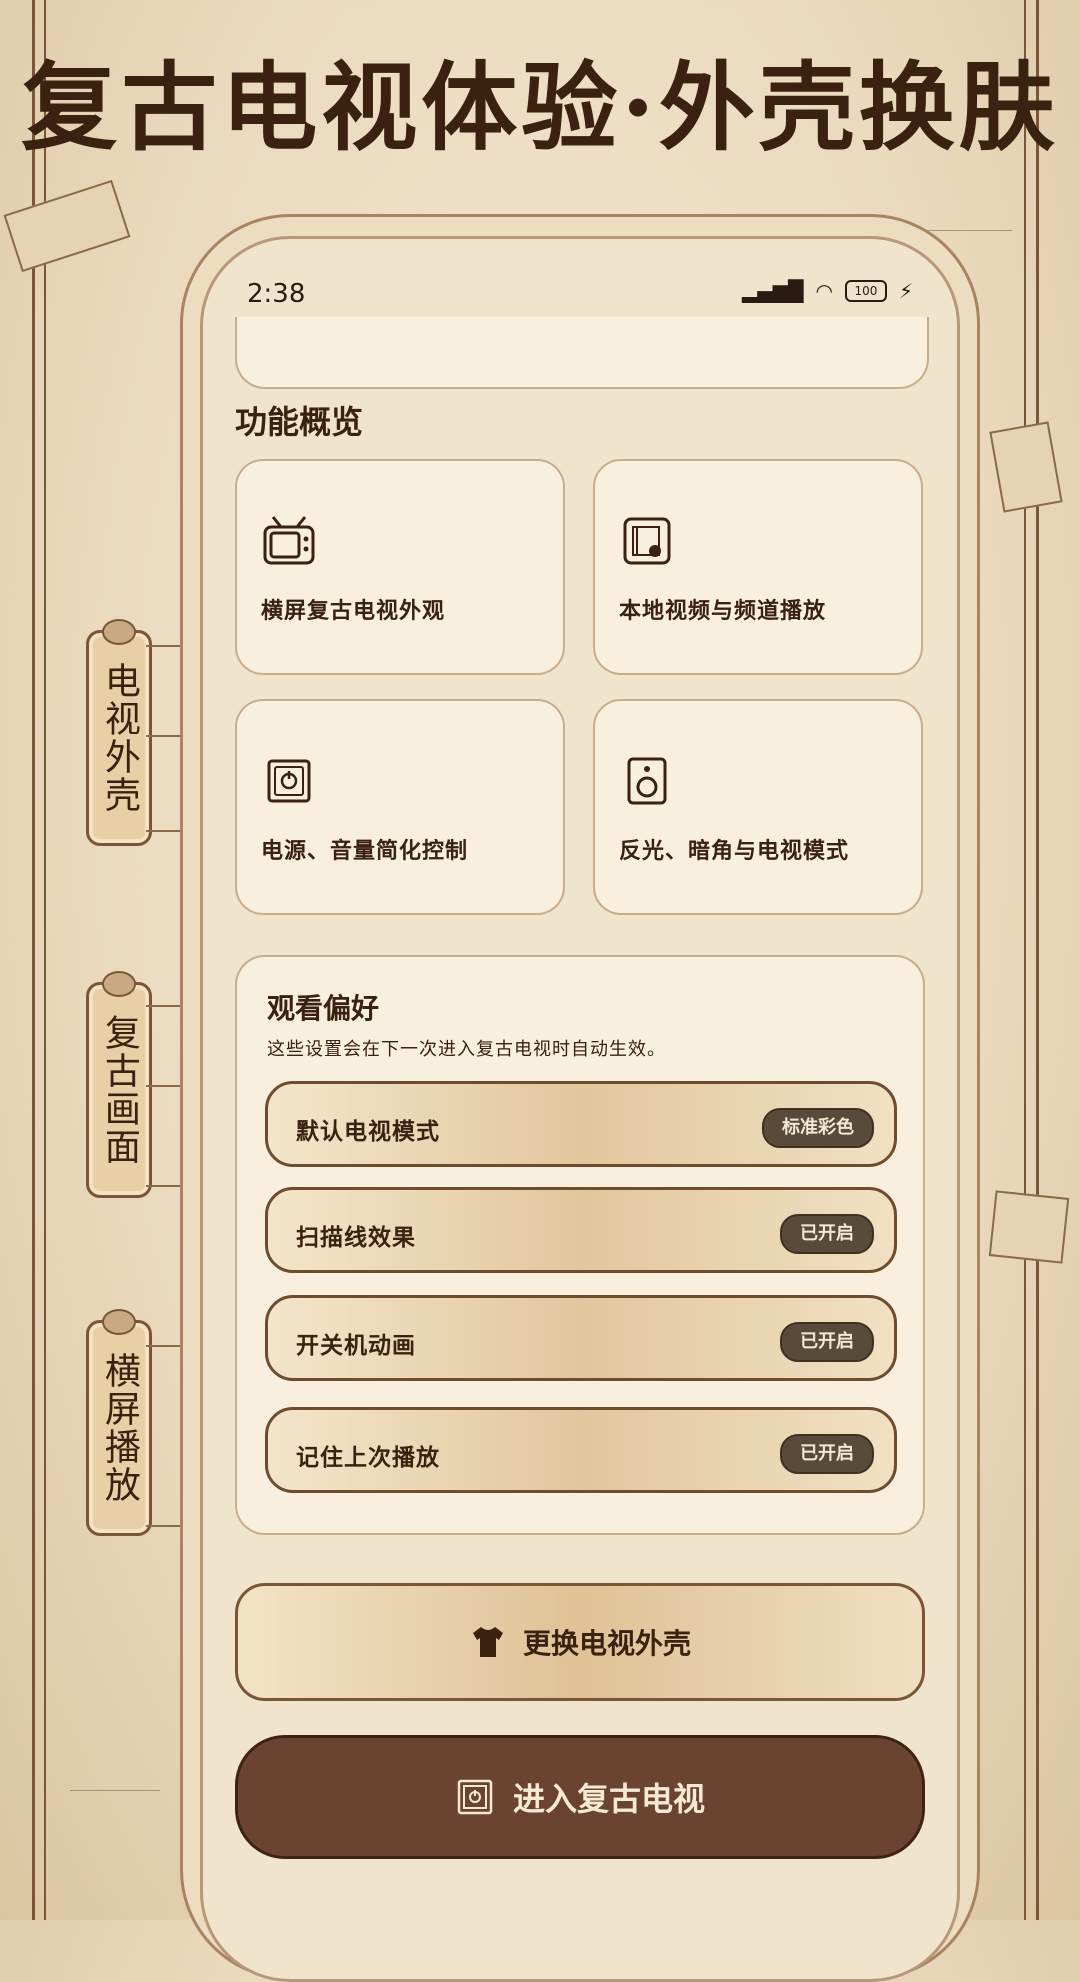 This screenshot has width=1080, height=1982. I want to click on pref-row-remember-playback: 记住上次播放 已开启, so click(581, 1450).